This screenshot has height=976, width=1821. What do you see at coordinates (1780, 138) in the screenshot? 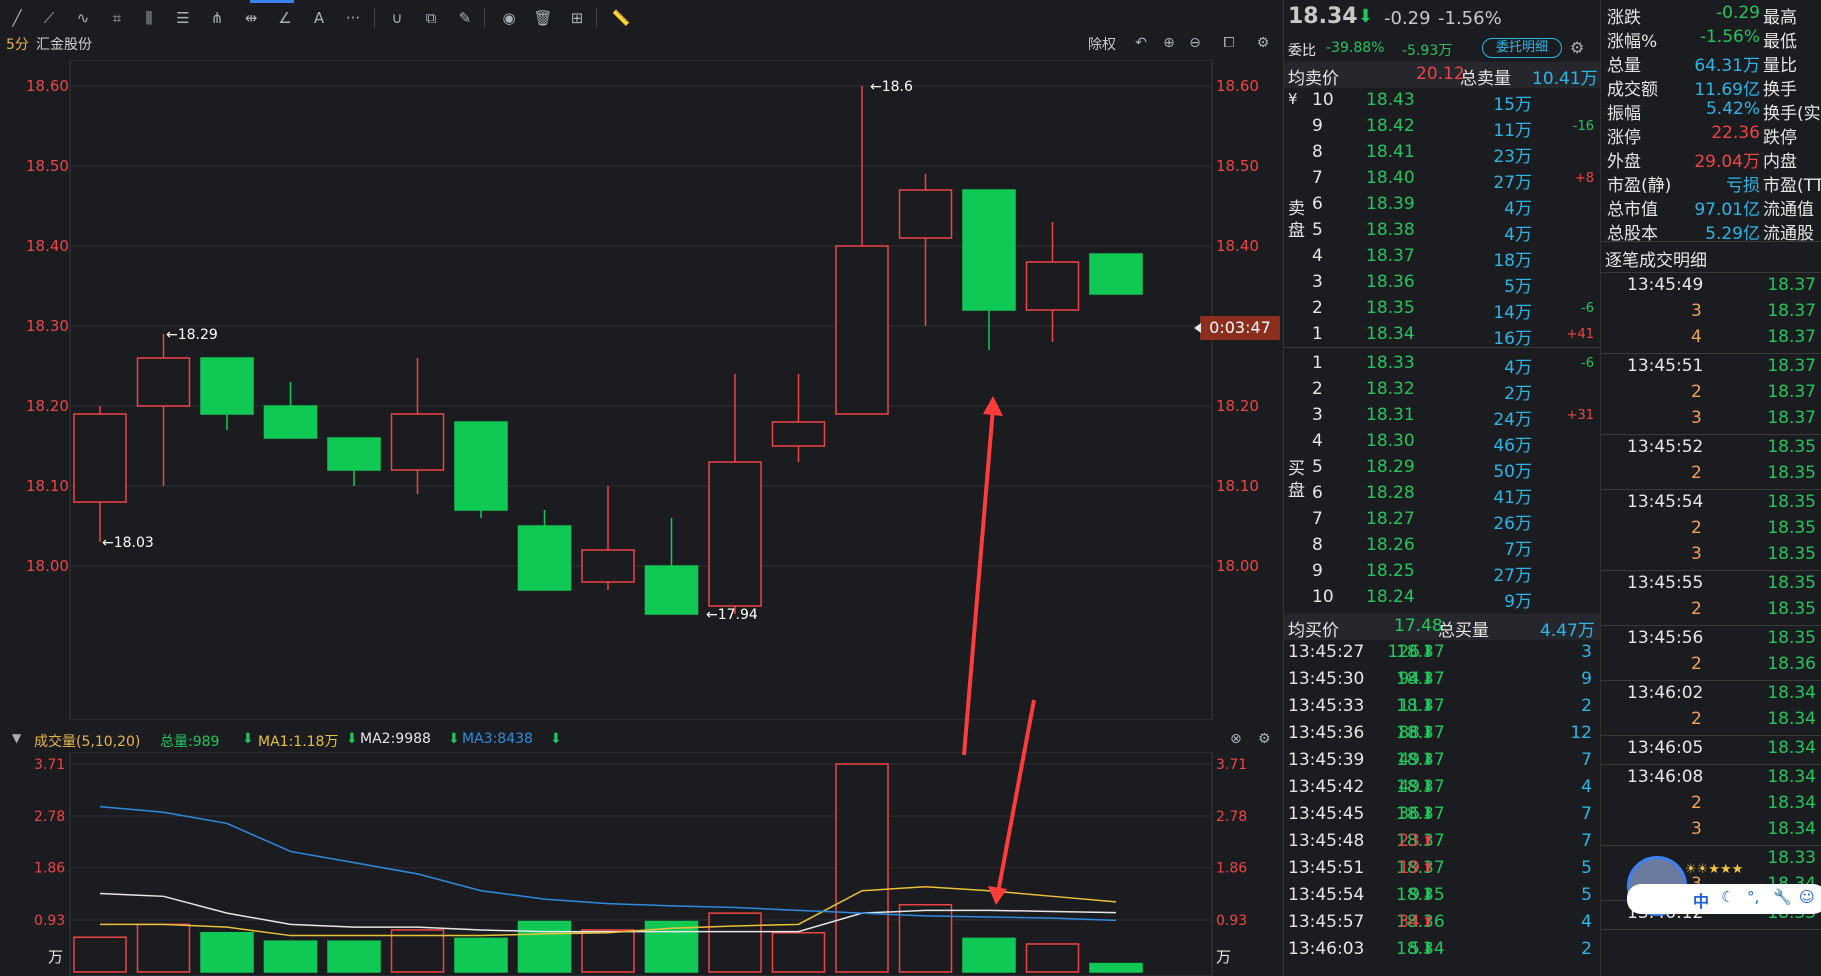
I see `stat-label-right: 跌停` at bounding box center [1780, 138].